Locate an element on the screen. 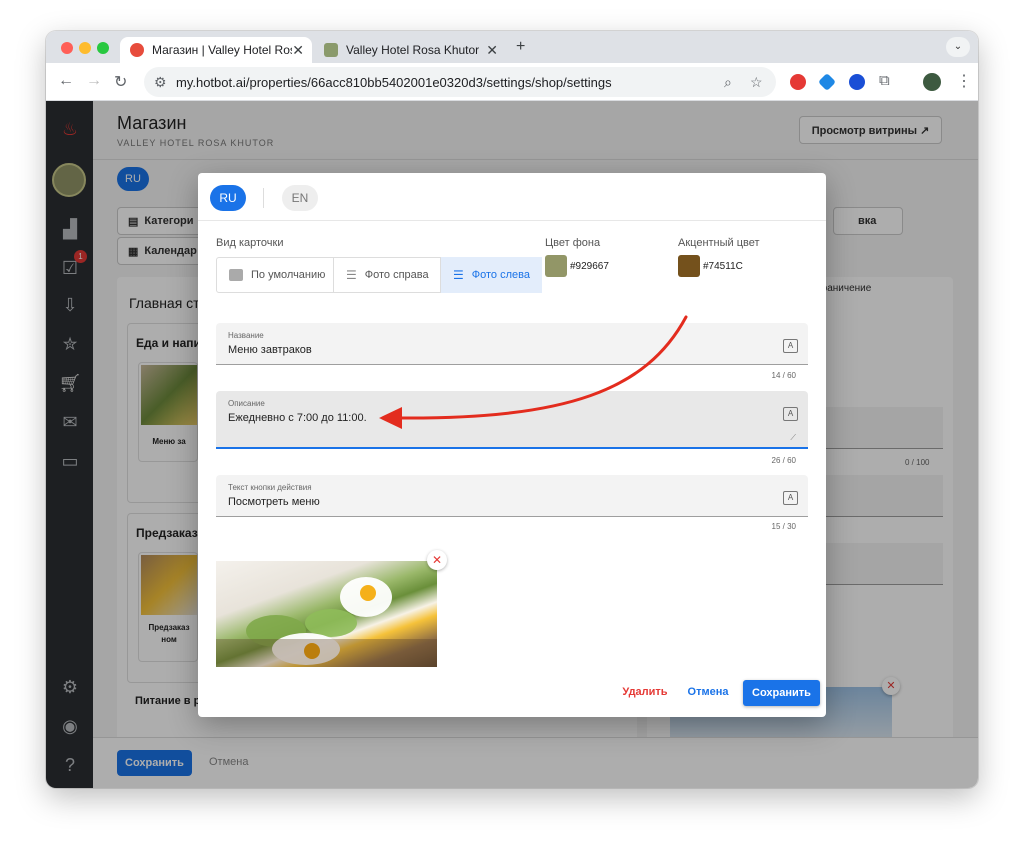 This screenshot has width=1024, height=848. action-button-text-label: Текст кнопки действия is located at coordinates (270, 487).